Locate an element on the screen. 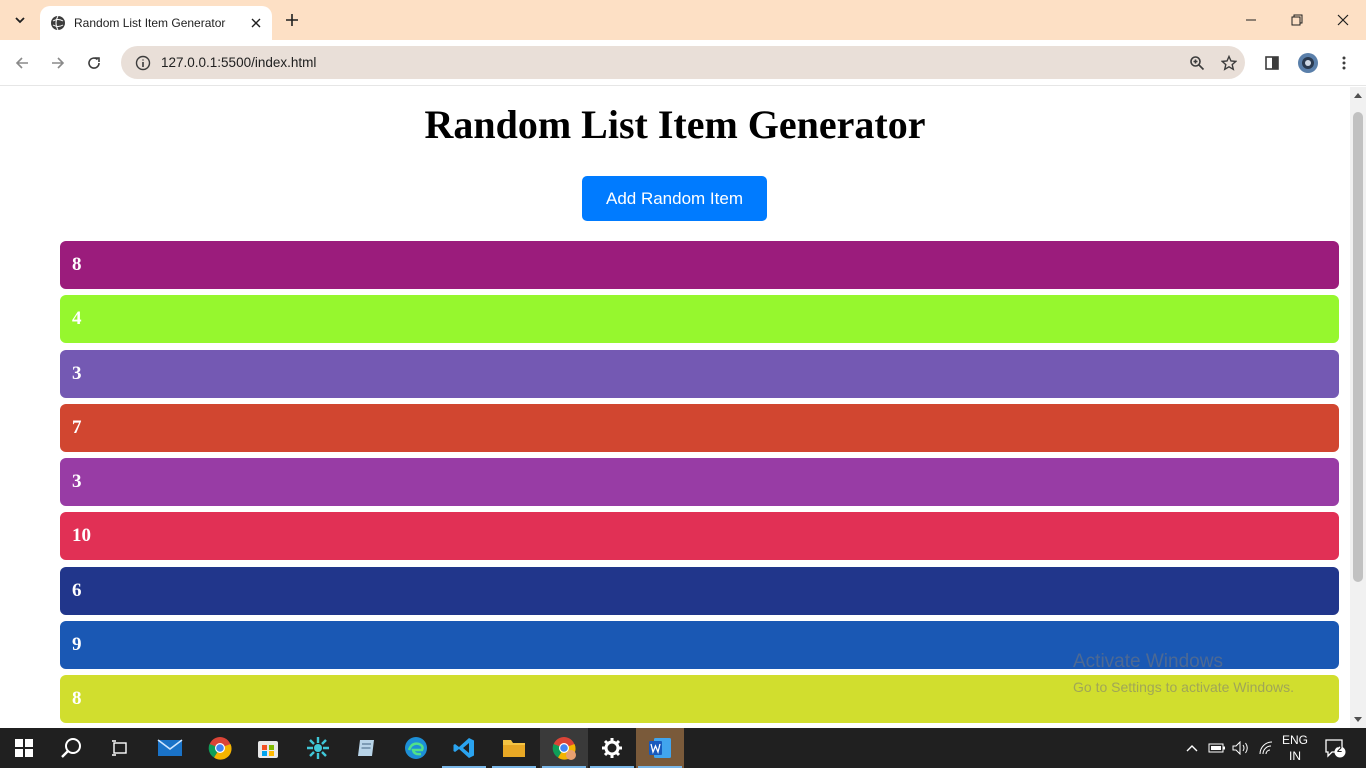 The image size is (1366, 768). windows-taskbar: ENG IN 2 is located at coordinates (683, 748).